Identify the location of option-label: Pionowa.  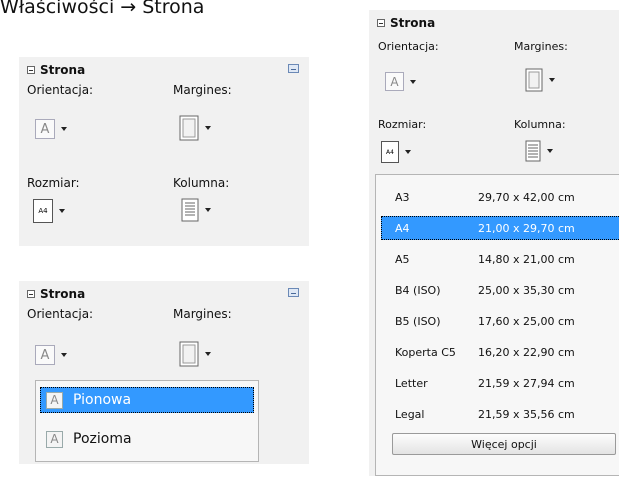
(102, 400).